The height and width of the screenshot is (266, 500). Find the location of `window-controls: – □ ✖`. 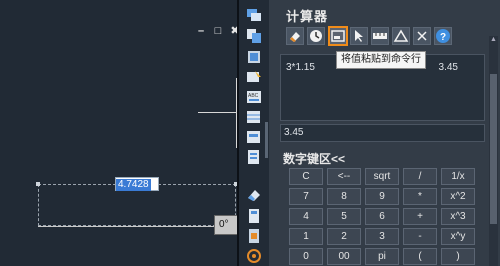

window-controls: – □ ✖ is located at coordinates (218, 31).